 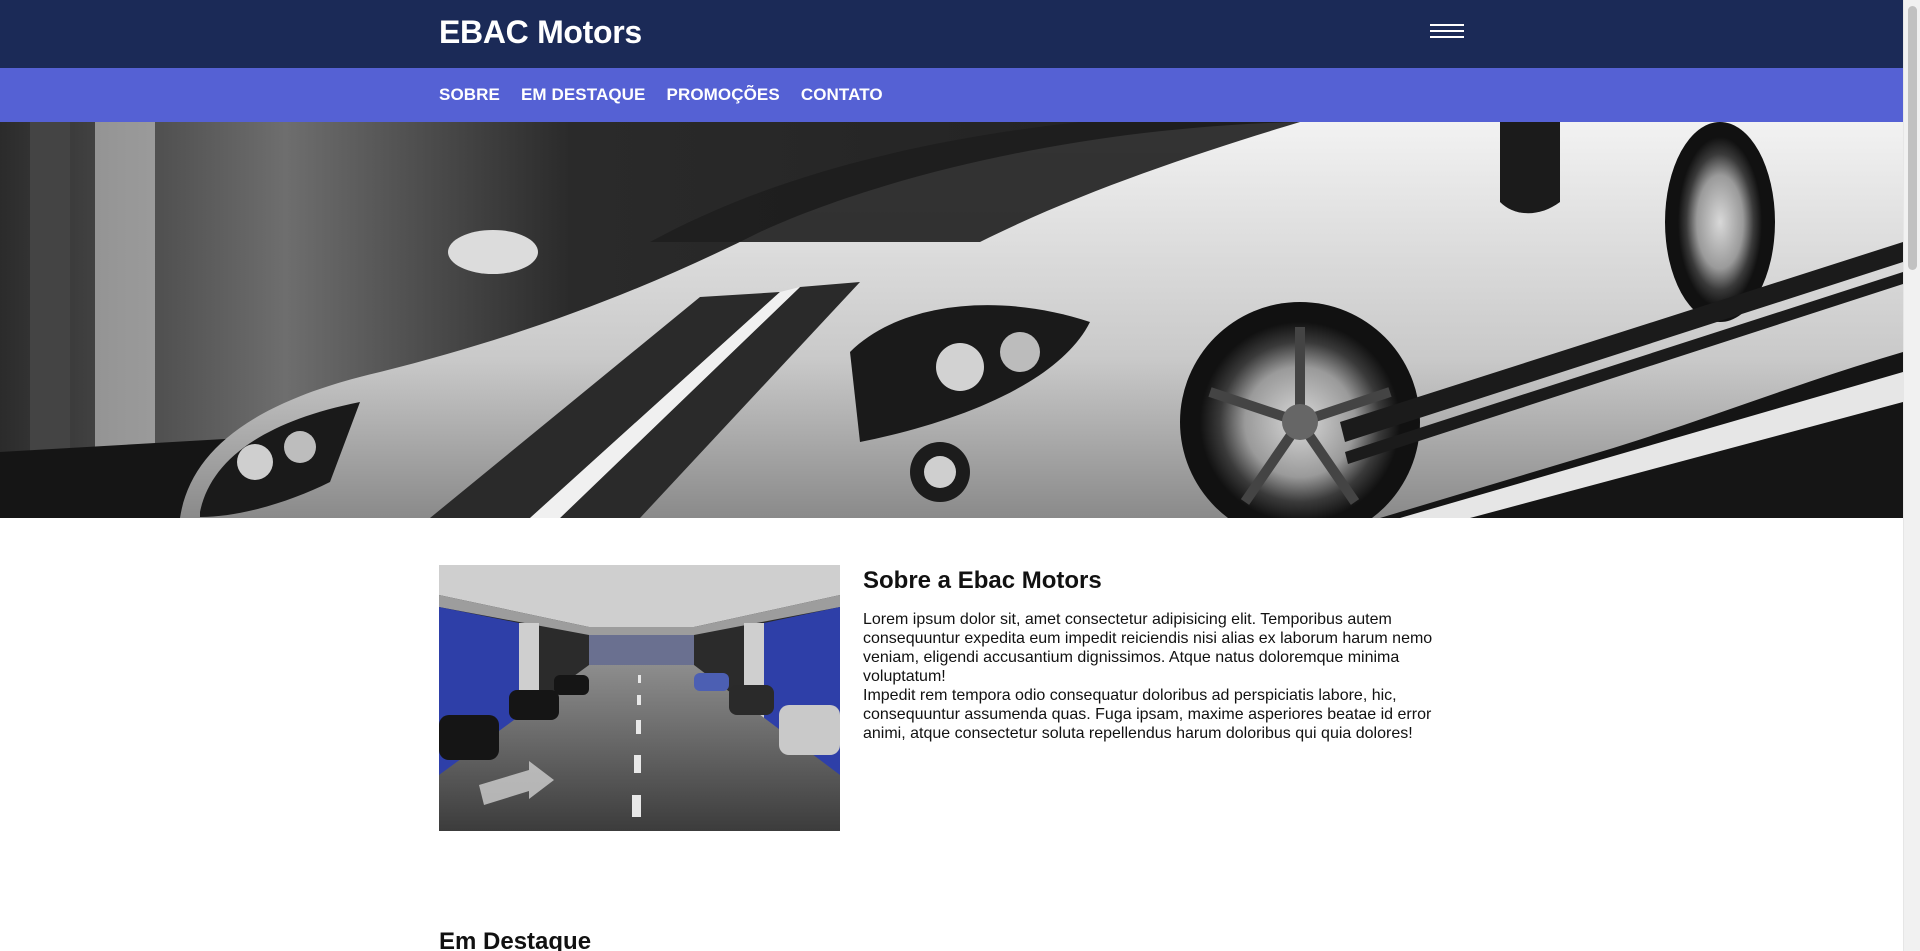 I want to click on parking-garage-illustration, so click(x=639, y=698).